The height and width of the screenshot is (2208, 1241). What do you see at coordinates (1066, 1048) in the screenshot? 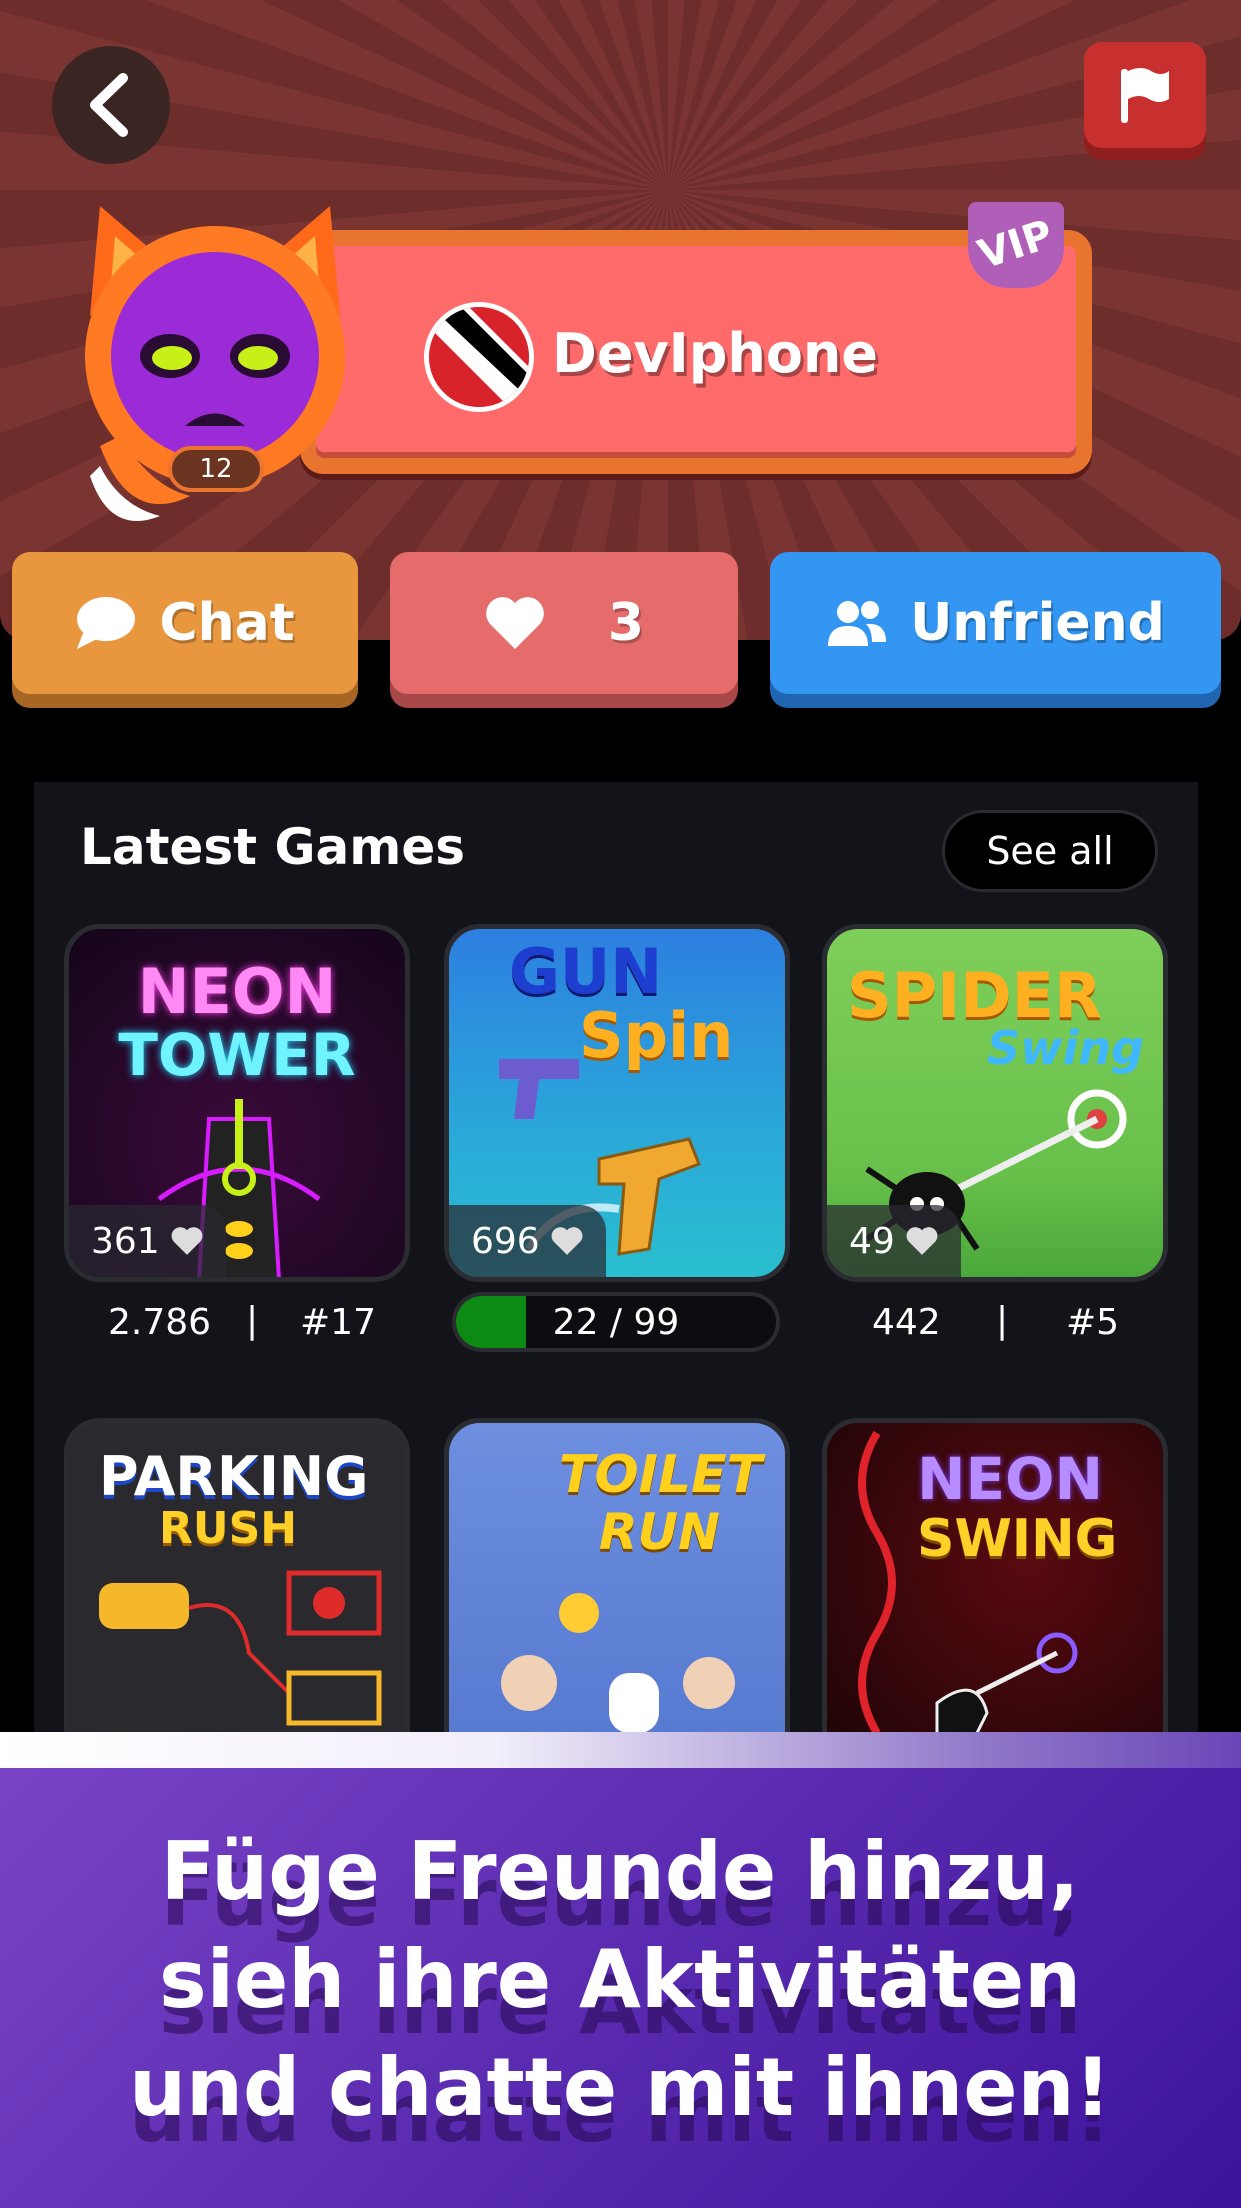
I see `game-title-line2: Swing` at bounding box center [1066, 1048].